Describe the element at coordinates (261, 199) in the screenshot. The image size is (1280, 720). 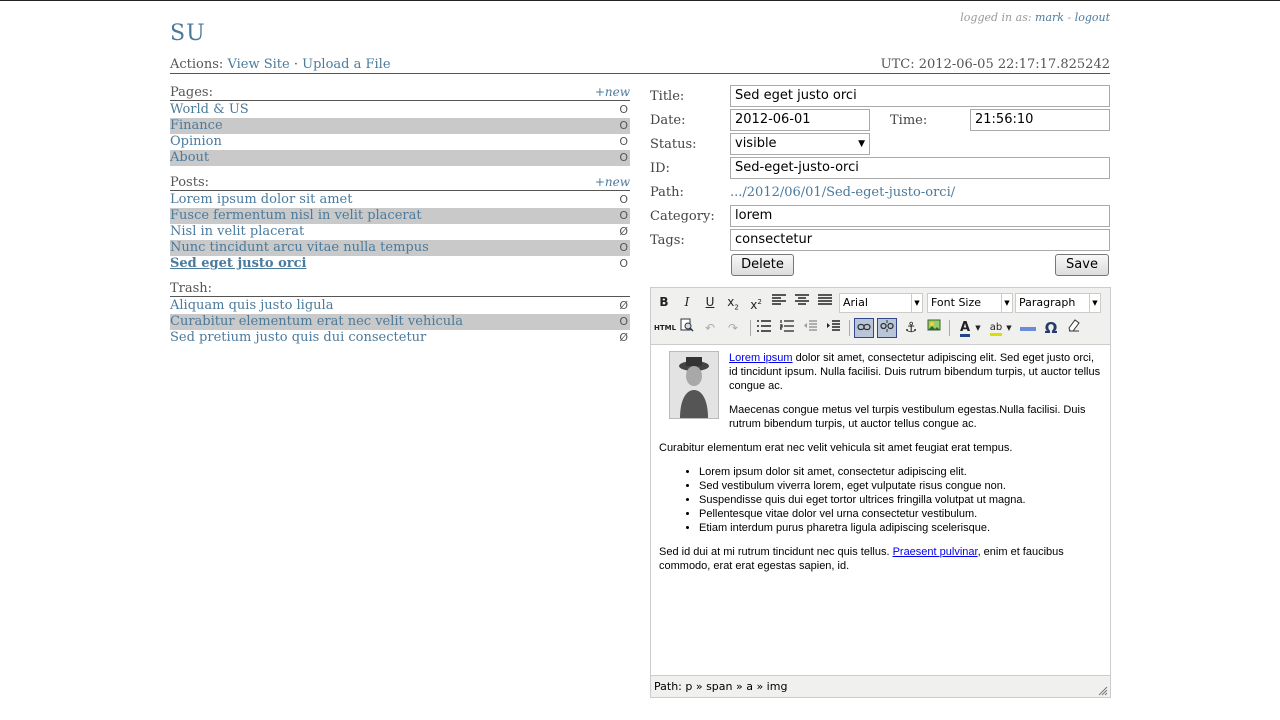
I see `post-link: Lorem ipsum dolor sit amet` at that location.